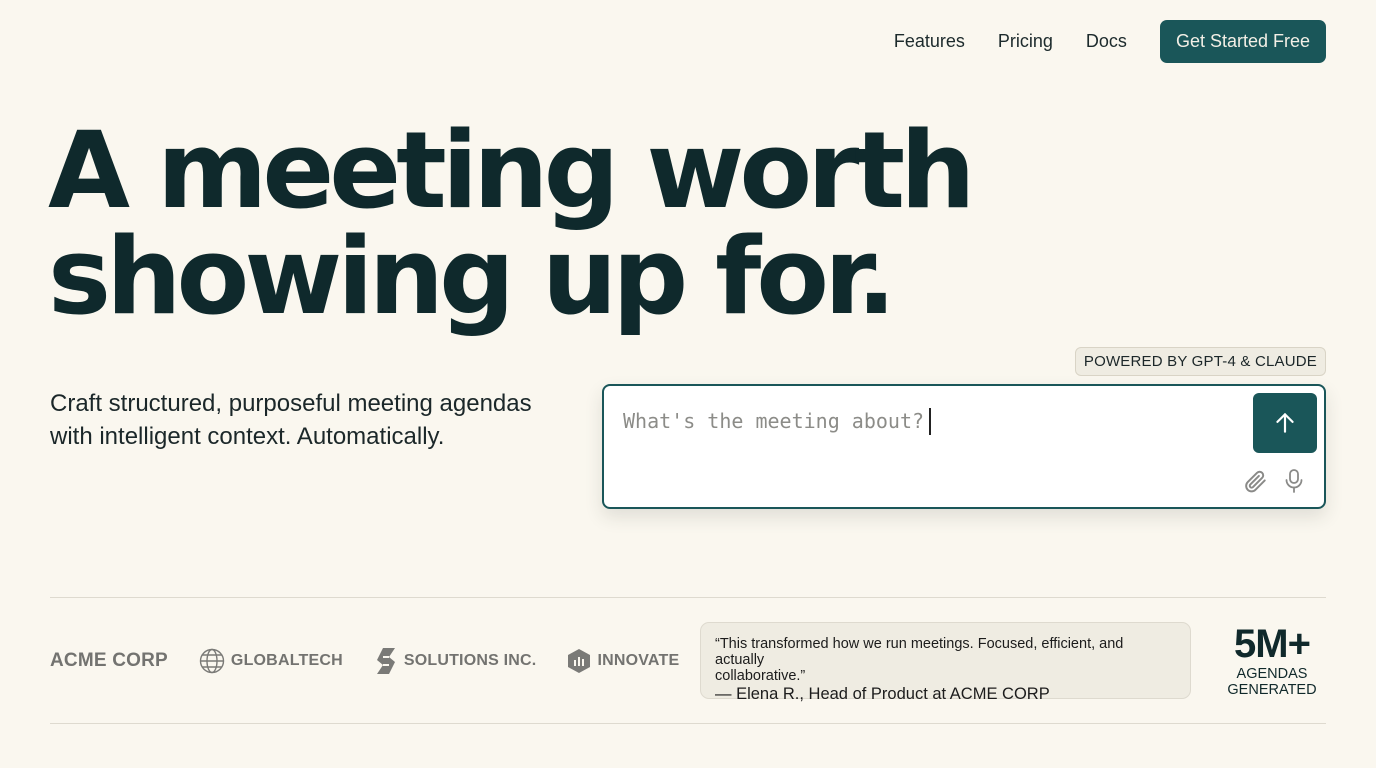  I want to click on send-button, so click(1285, 423).